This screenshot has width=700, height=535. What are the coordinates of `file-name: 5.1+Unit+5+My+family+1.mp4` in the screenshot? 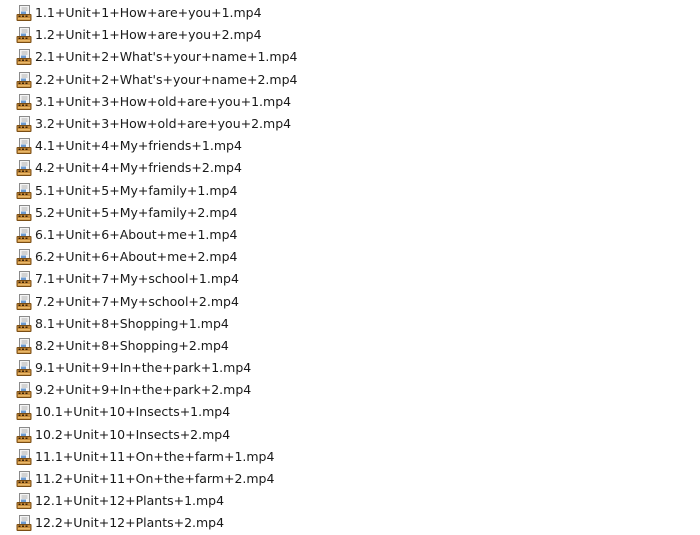 It's located at (136, 190).